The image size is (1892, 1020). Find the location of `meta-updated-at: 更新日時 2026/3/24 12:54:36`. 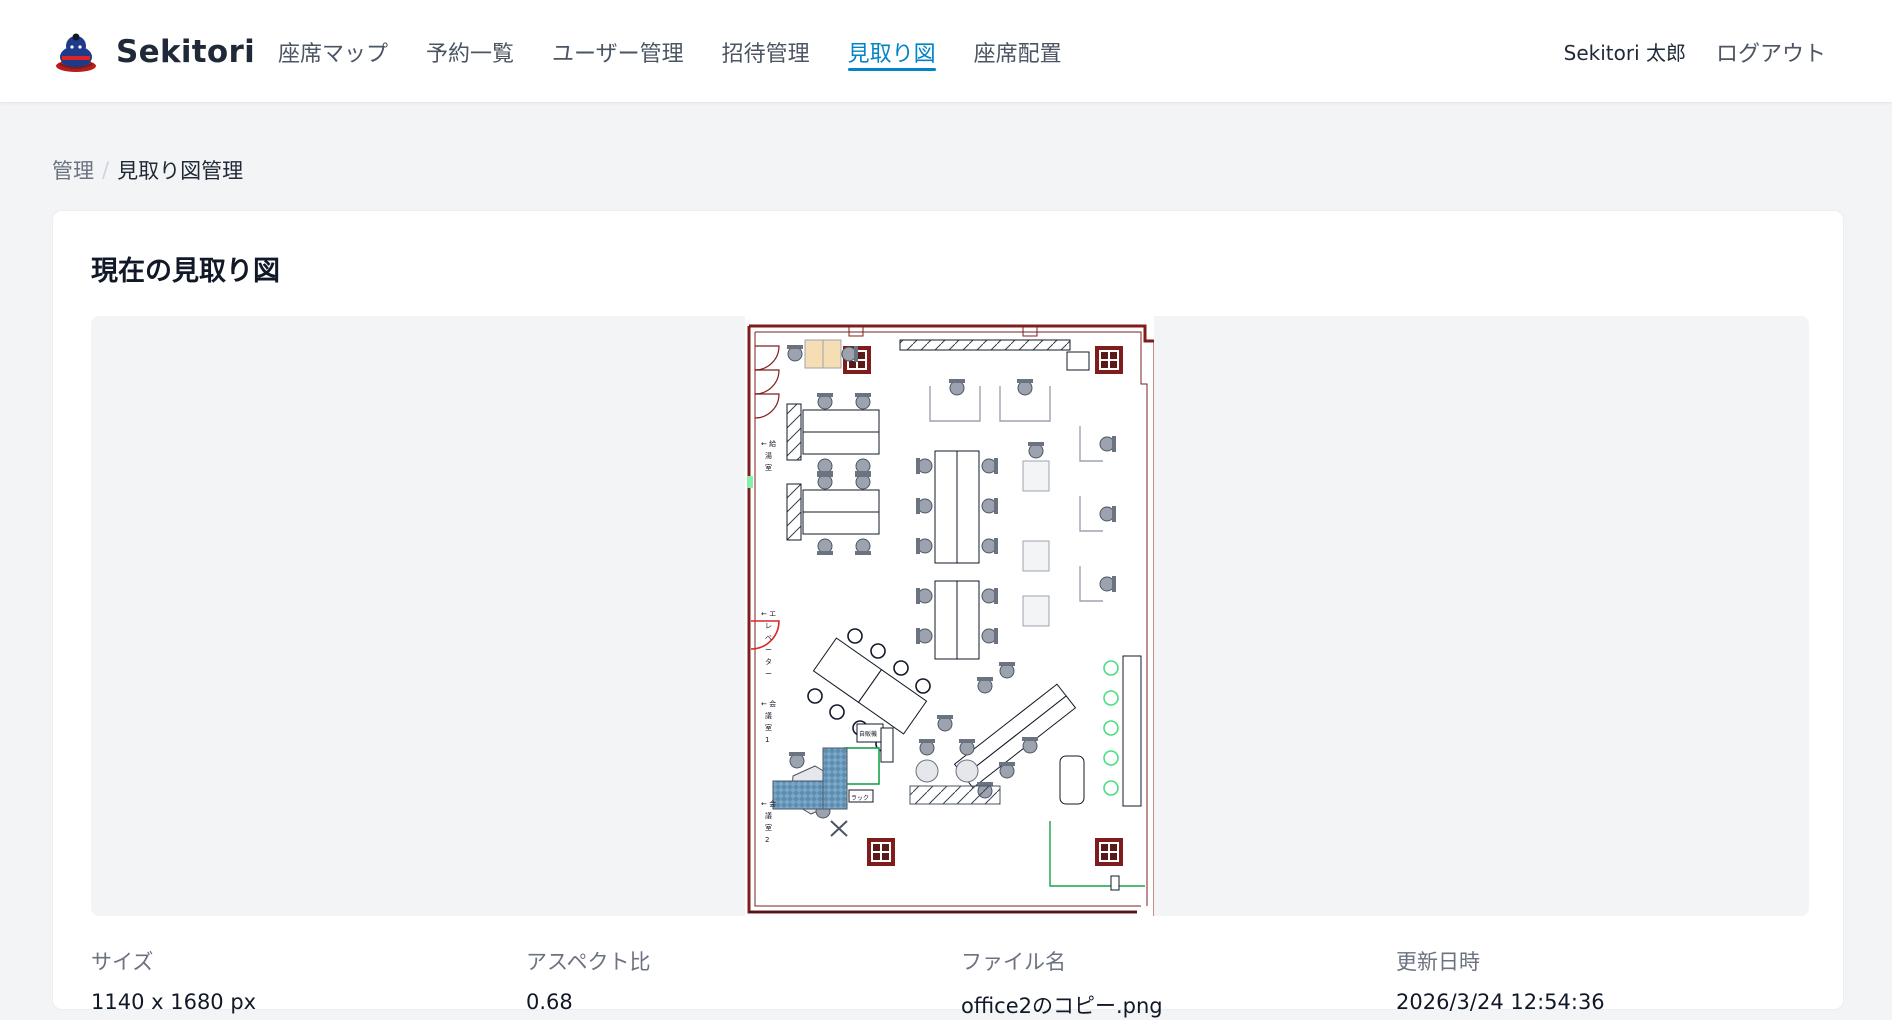

meta-updated-at: 更新日時 2026/3/24 12:54:36 is located at coordinates (1613, 983).